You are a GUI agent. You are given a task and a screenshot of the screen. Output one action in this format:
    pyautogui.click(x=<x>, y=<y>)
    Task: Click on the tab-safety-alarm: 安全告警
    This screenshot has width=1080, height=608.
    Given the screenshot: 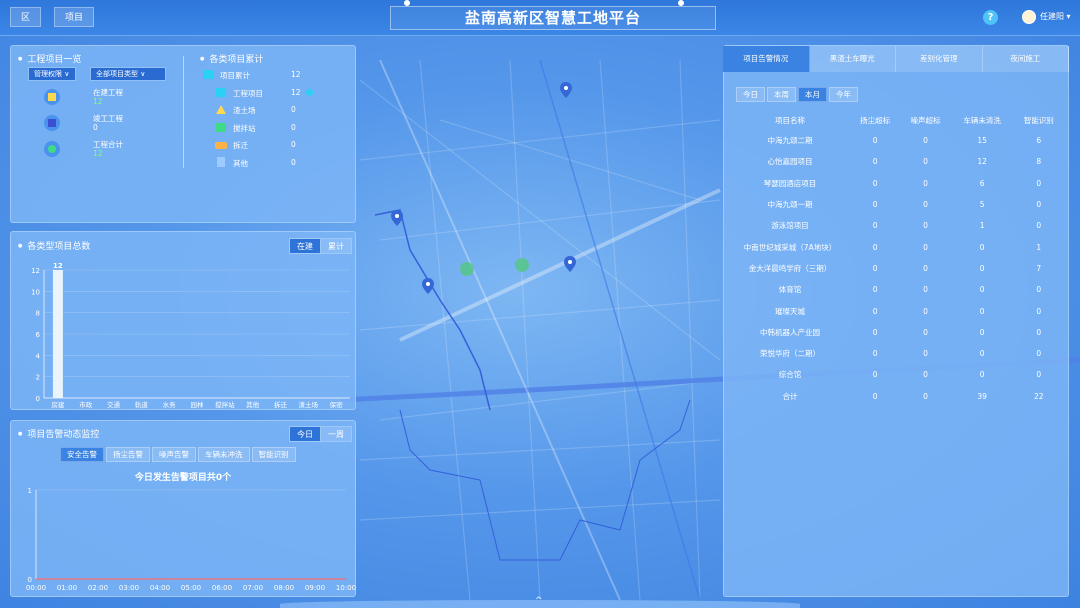 What is the action you would take?
    pyautogui.click(x=82, y=454)
    